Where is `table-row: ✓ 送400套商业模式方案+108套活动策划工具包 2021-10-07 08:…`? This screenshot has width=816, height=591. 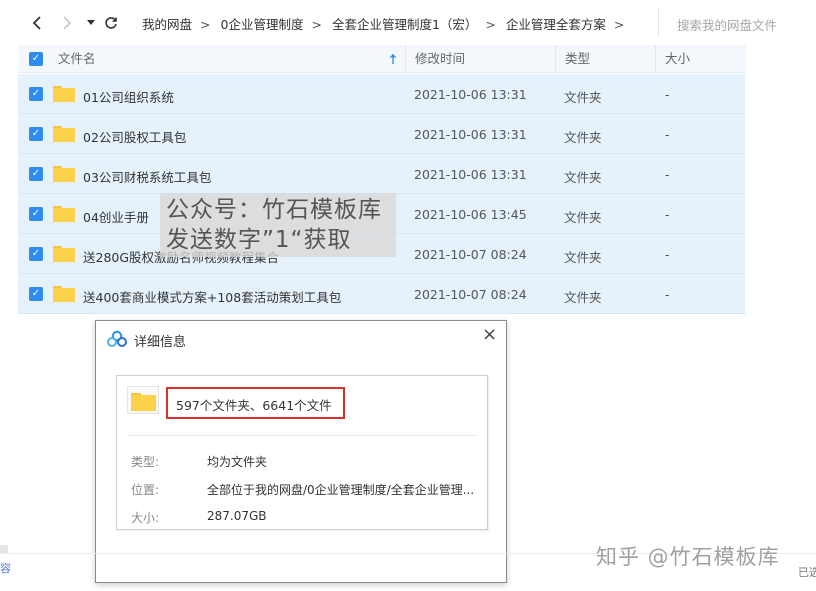 table-row: ✓ 送400套商业模式方案+108套活动策划工具包 2021-10-07 08:… is located at coordinates (381, 294).